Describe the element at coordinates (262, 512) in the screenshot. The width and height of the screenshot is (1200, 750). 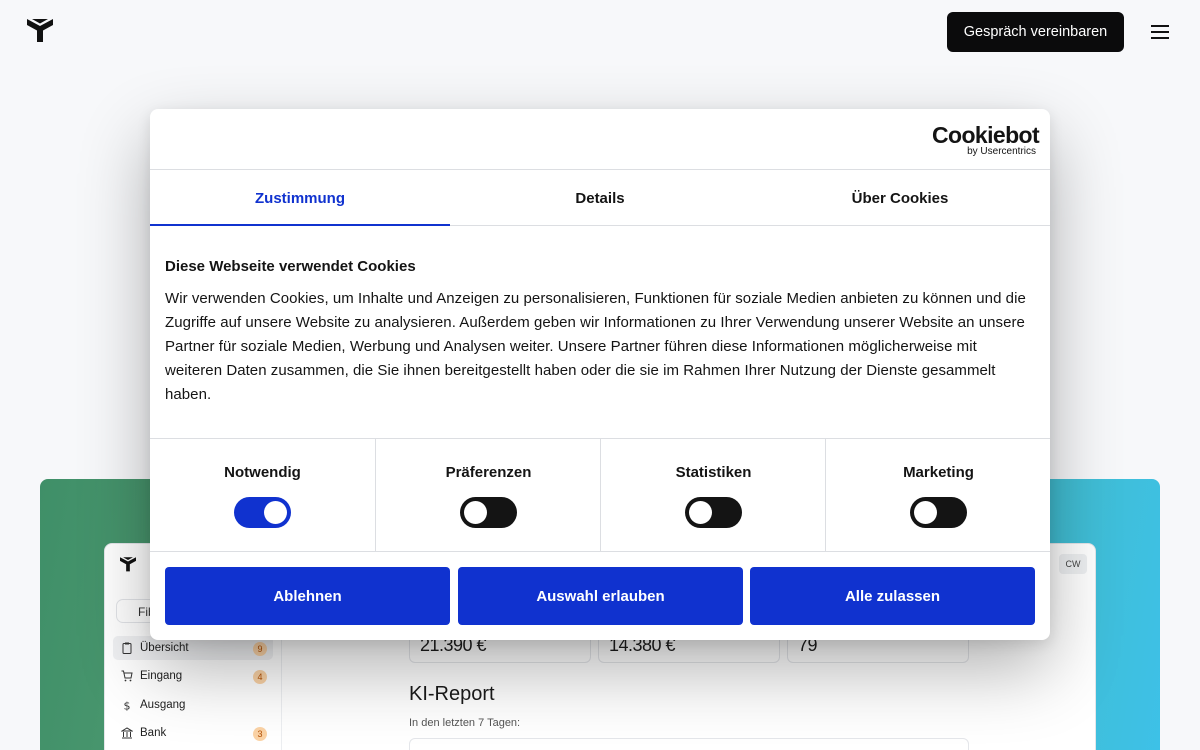
I see `toggle-notwendig` at that location.